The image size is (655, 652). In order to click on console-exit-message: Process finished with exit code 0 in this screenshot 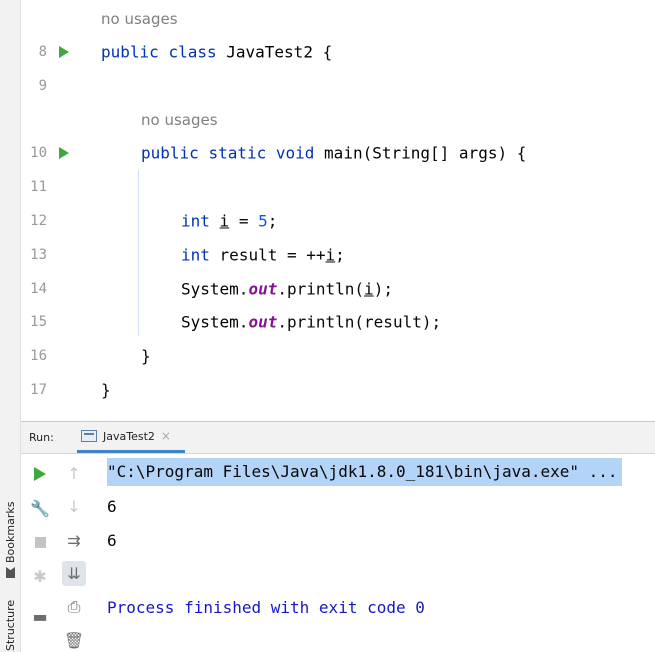, I will do `click(266, 607)`.